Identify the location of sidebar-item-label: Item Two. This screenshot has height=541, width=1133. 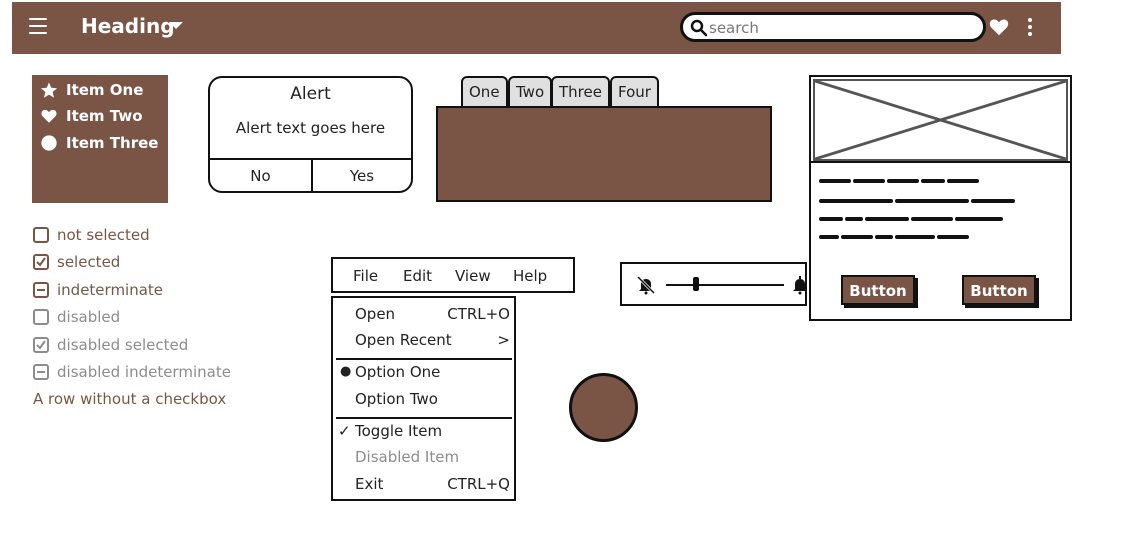
(104, 116).